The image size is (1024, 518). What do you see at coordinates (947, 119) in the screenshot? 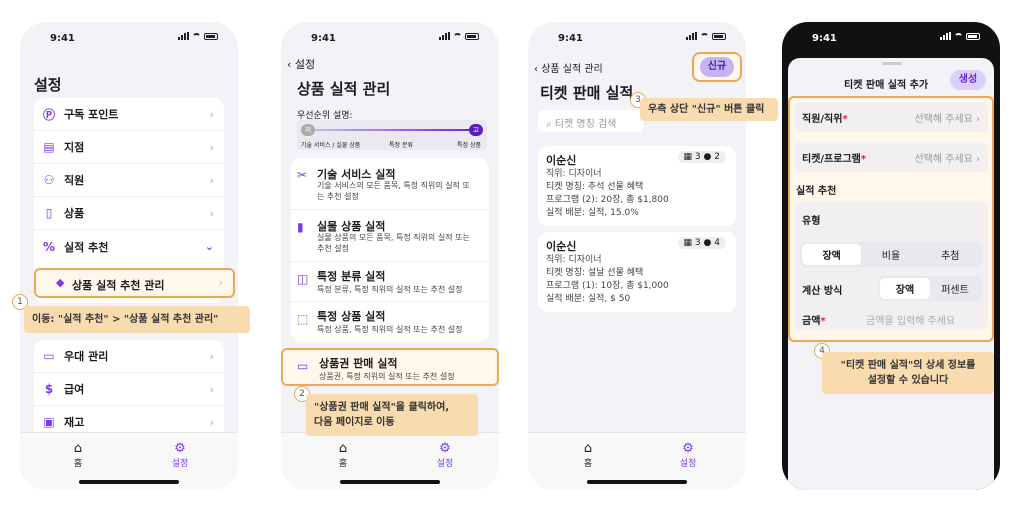
I see `field-value: 선택해 주세요 ›` at bounding box center [947, 119].